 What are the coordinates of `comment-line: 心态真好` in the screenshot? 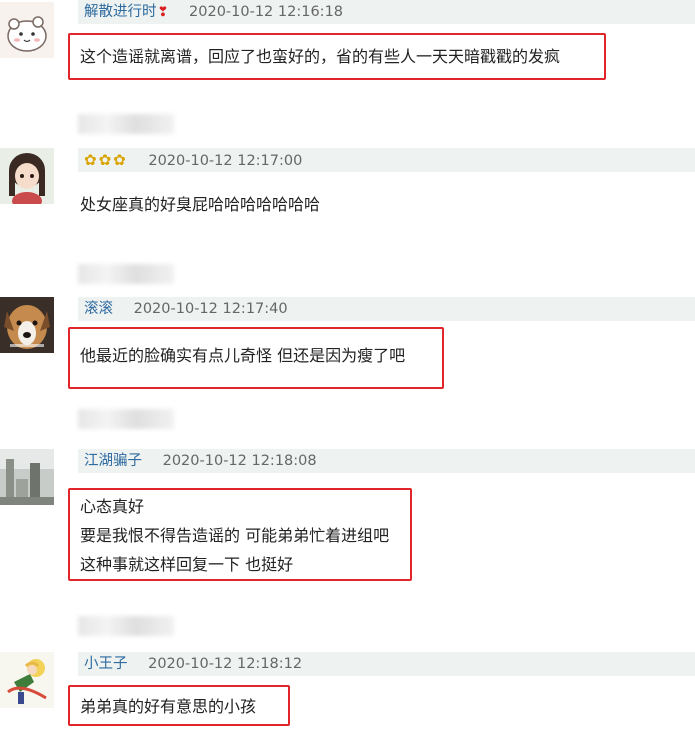 It's located at (112, 506).